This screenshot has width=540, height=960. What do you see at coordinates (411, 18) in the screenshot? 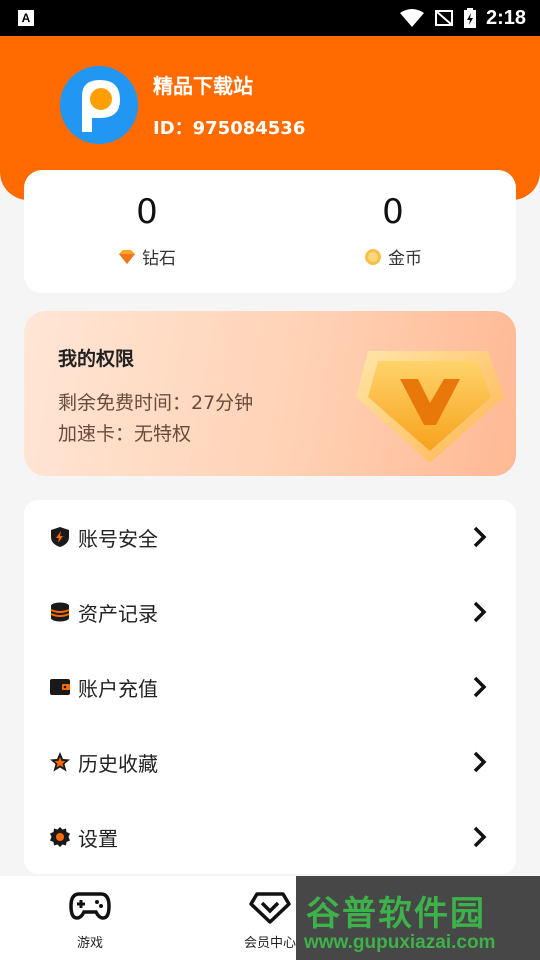
I see `wifi-icon` at bounding box center [411, 18].